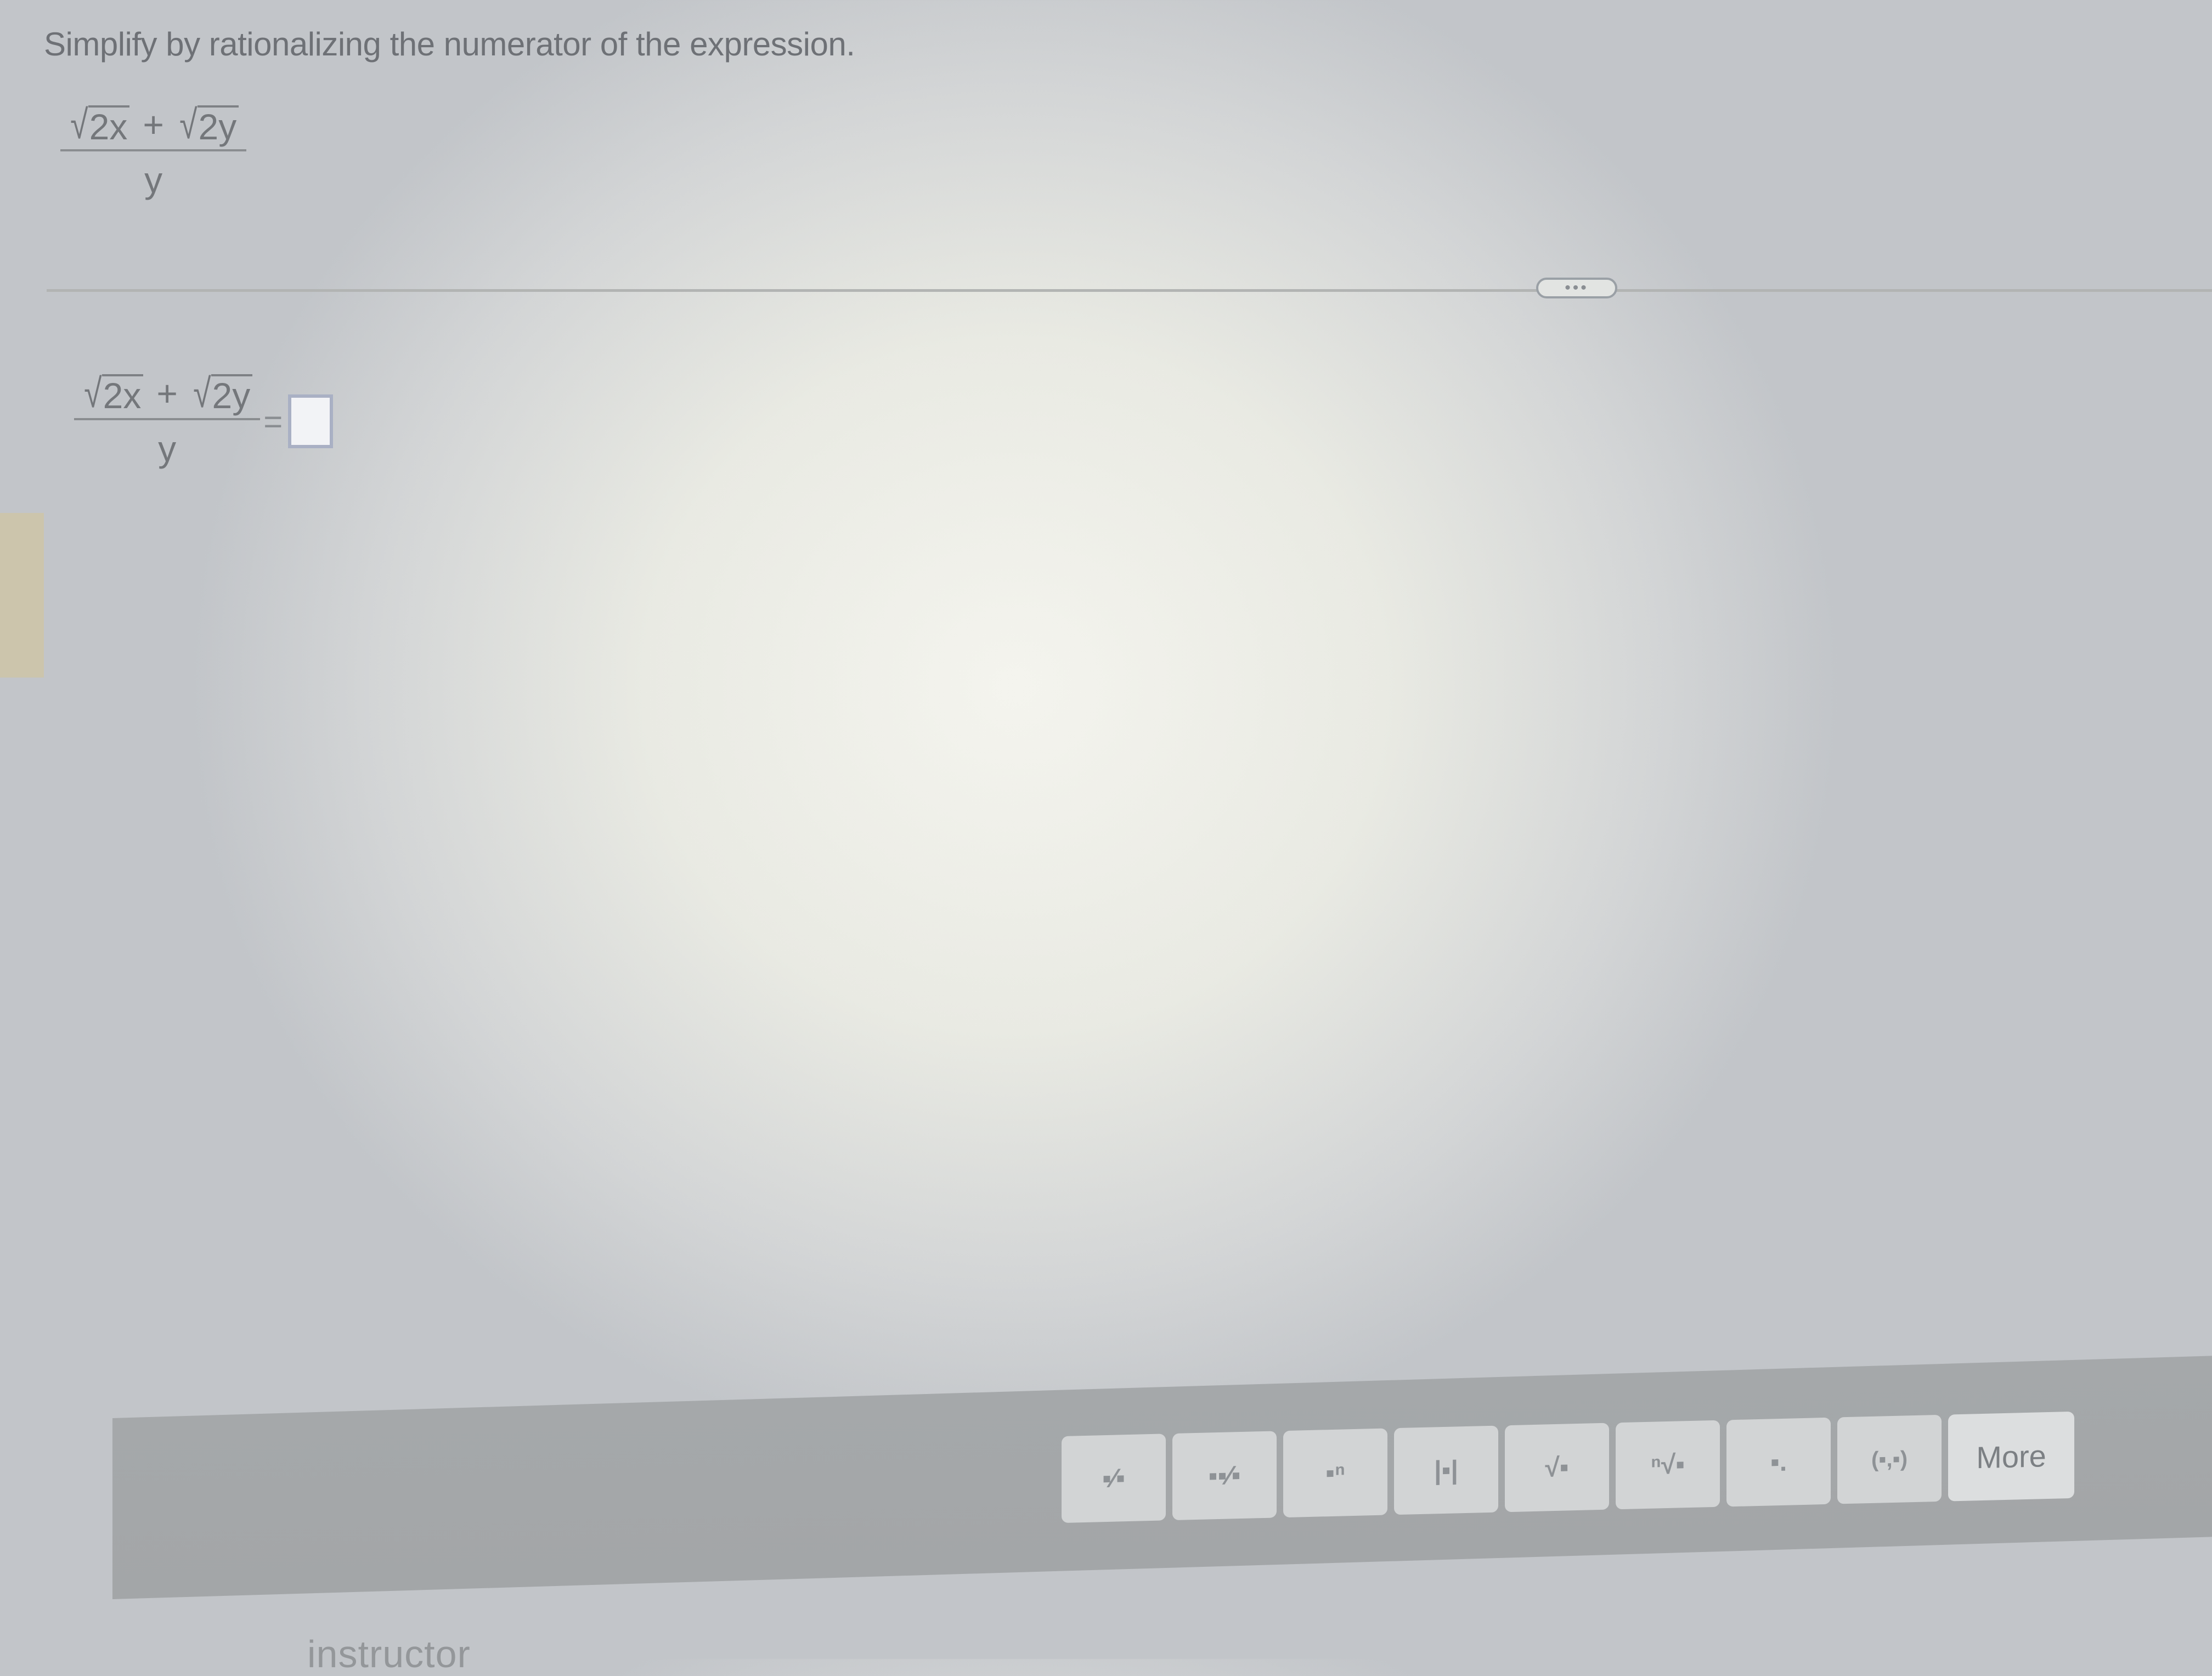 This screenshot has height=1676, width=2212. I want to click on given-expression: √ 2x + √ 2y y, so click(153, 152).